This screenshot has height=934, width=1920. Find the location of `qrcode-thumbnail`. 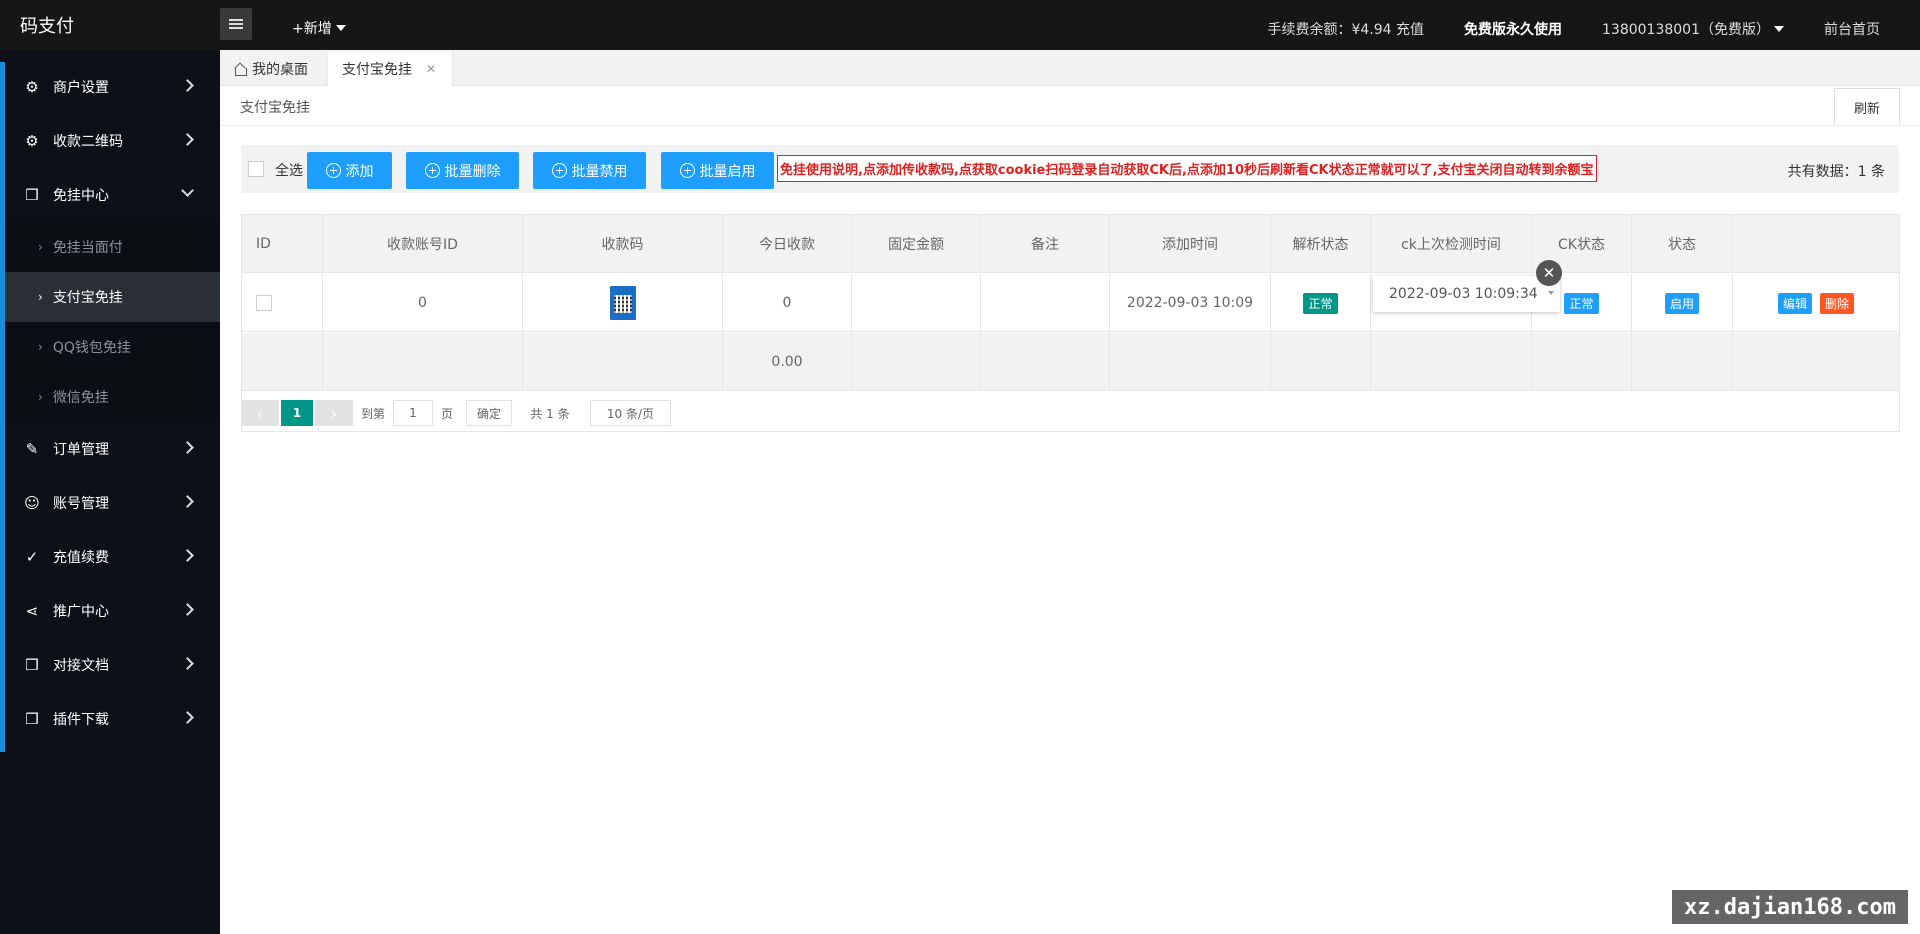

qrcode-thumbnail is located at coordinates (622, 303).